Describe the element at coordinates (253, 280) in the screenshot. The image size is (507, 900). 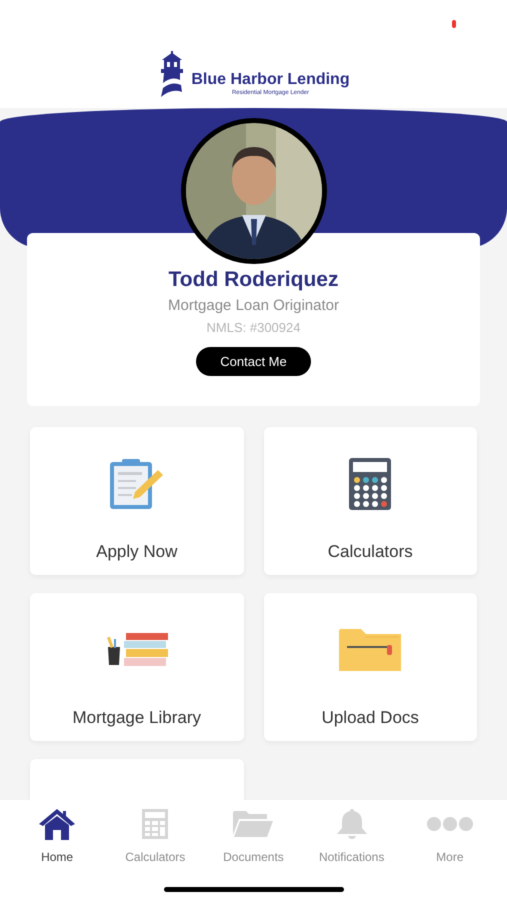
I see `profile-name: Todd Roderiquez` at that location.